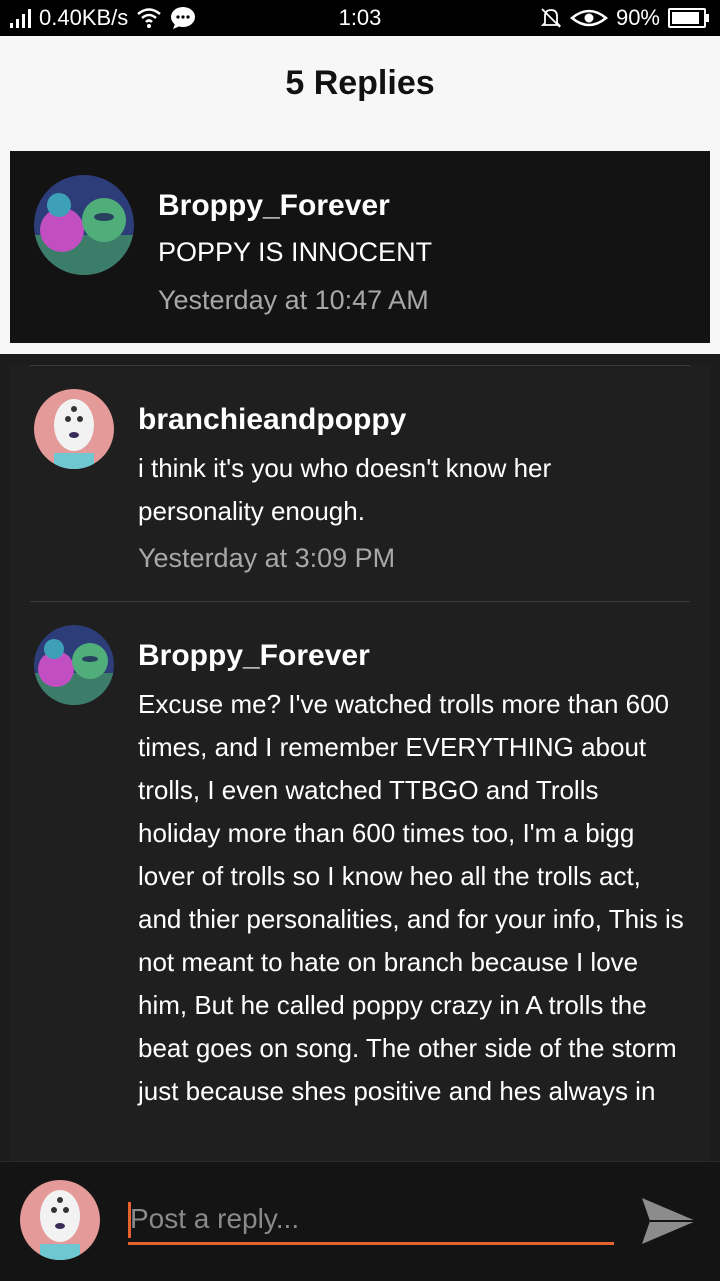  Describe the element at coordinates (272, 420) in the screenshot. I see `username: branchieandpoppy` at that location.